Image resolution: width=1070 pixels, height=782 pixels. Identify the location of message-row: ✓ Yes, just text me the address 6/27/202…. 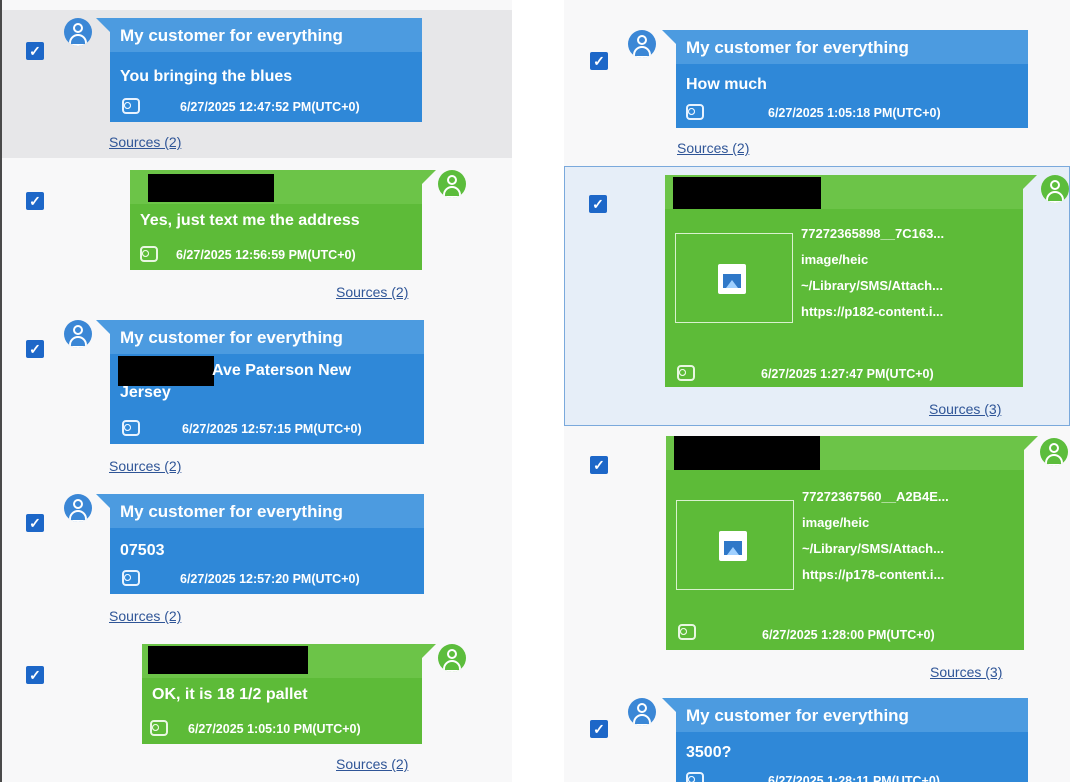
(257, 235).